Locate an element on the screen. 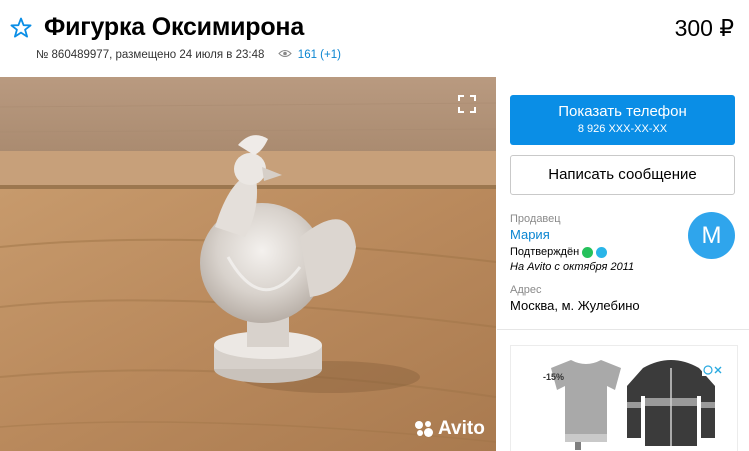 Image resolution: width=749 pixels, height=451 pixels. seller-avatar: М is located at coordinates (711, 235).